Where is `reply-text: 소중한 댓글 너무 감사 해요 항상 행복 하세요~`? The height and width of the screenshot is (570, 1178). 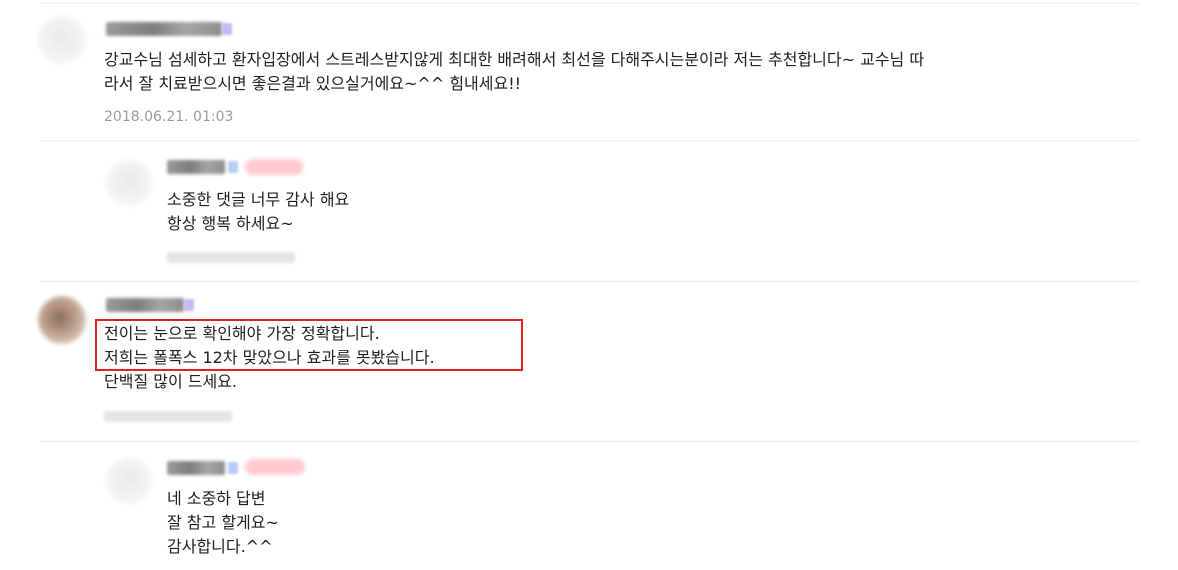 reply-text: 소중한 댓글 너무 감사 해요 항상 행복 하세요~ is located at coordinates (258, 211).